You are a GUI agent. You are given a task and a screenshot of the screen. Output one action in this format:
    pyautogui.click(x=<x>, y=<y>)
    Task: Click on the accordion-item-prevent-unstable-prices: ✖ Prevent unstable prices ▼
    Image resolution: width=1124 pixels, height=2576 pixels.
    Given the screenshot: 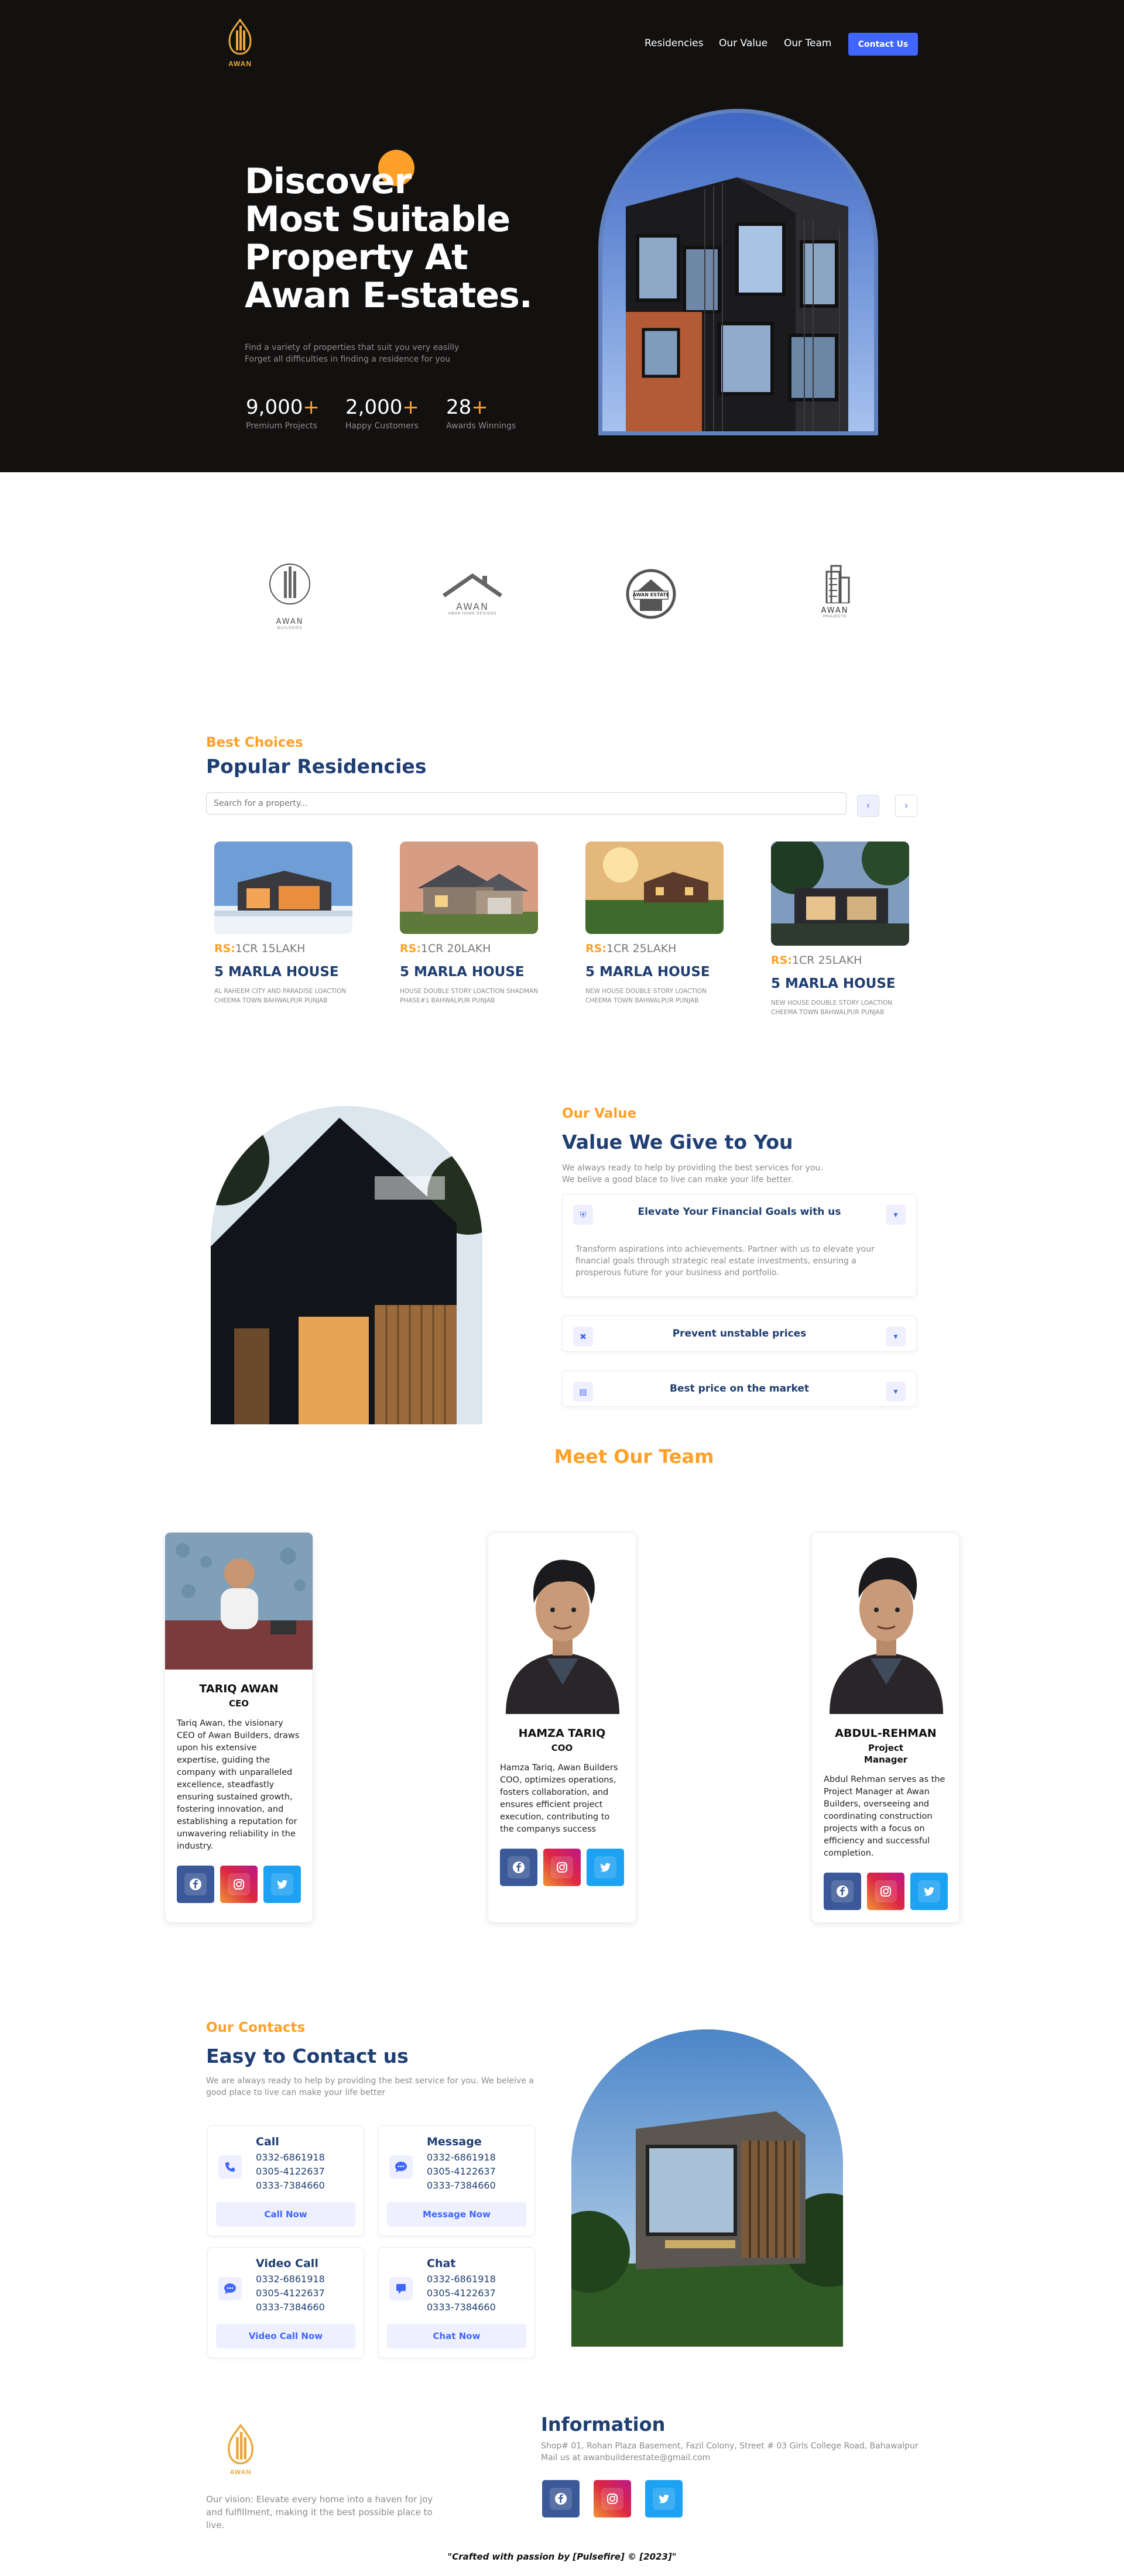 What is the action you would take?
    pyautogui.click(x=739, y=1334)
    